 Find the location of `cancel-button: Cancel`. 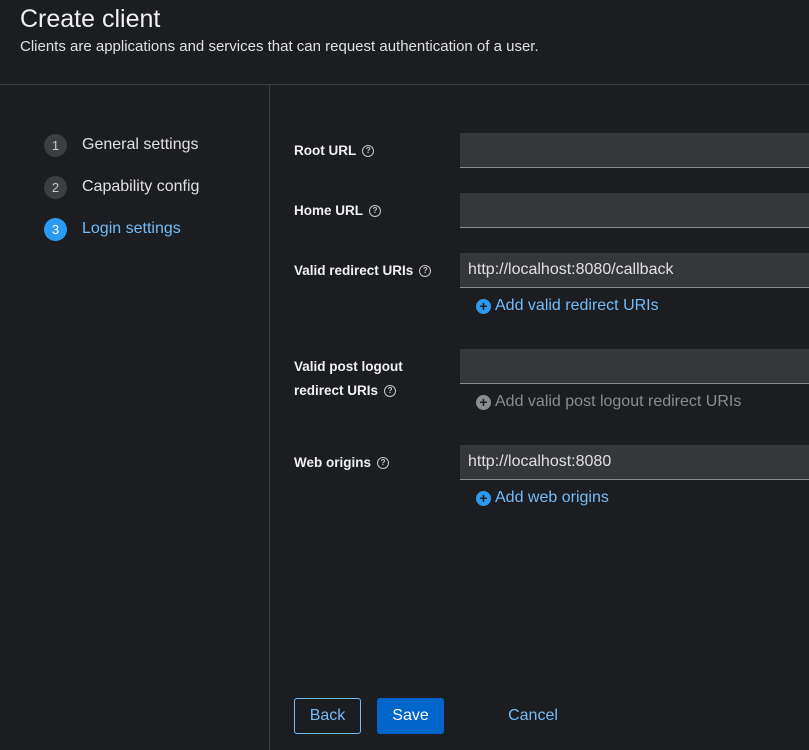

cancel-button: Cancel is located at coordinates (533, 716).